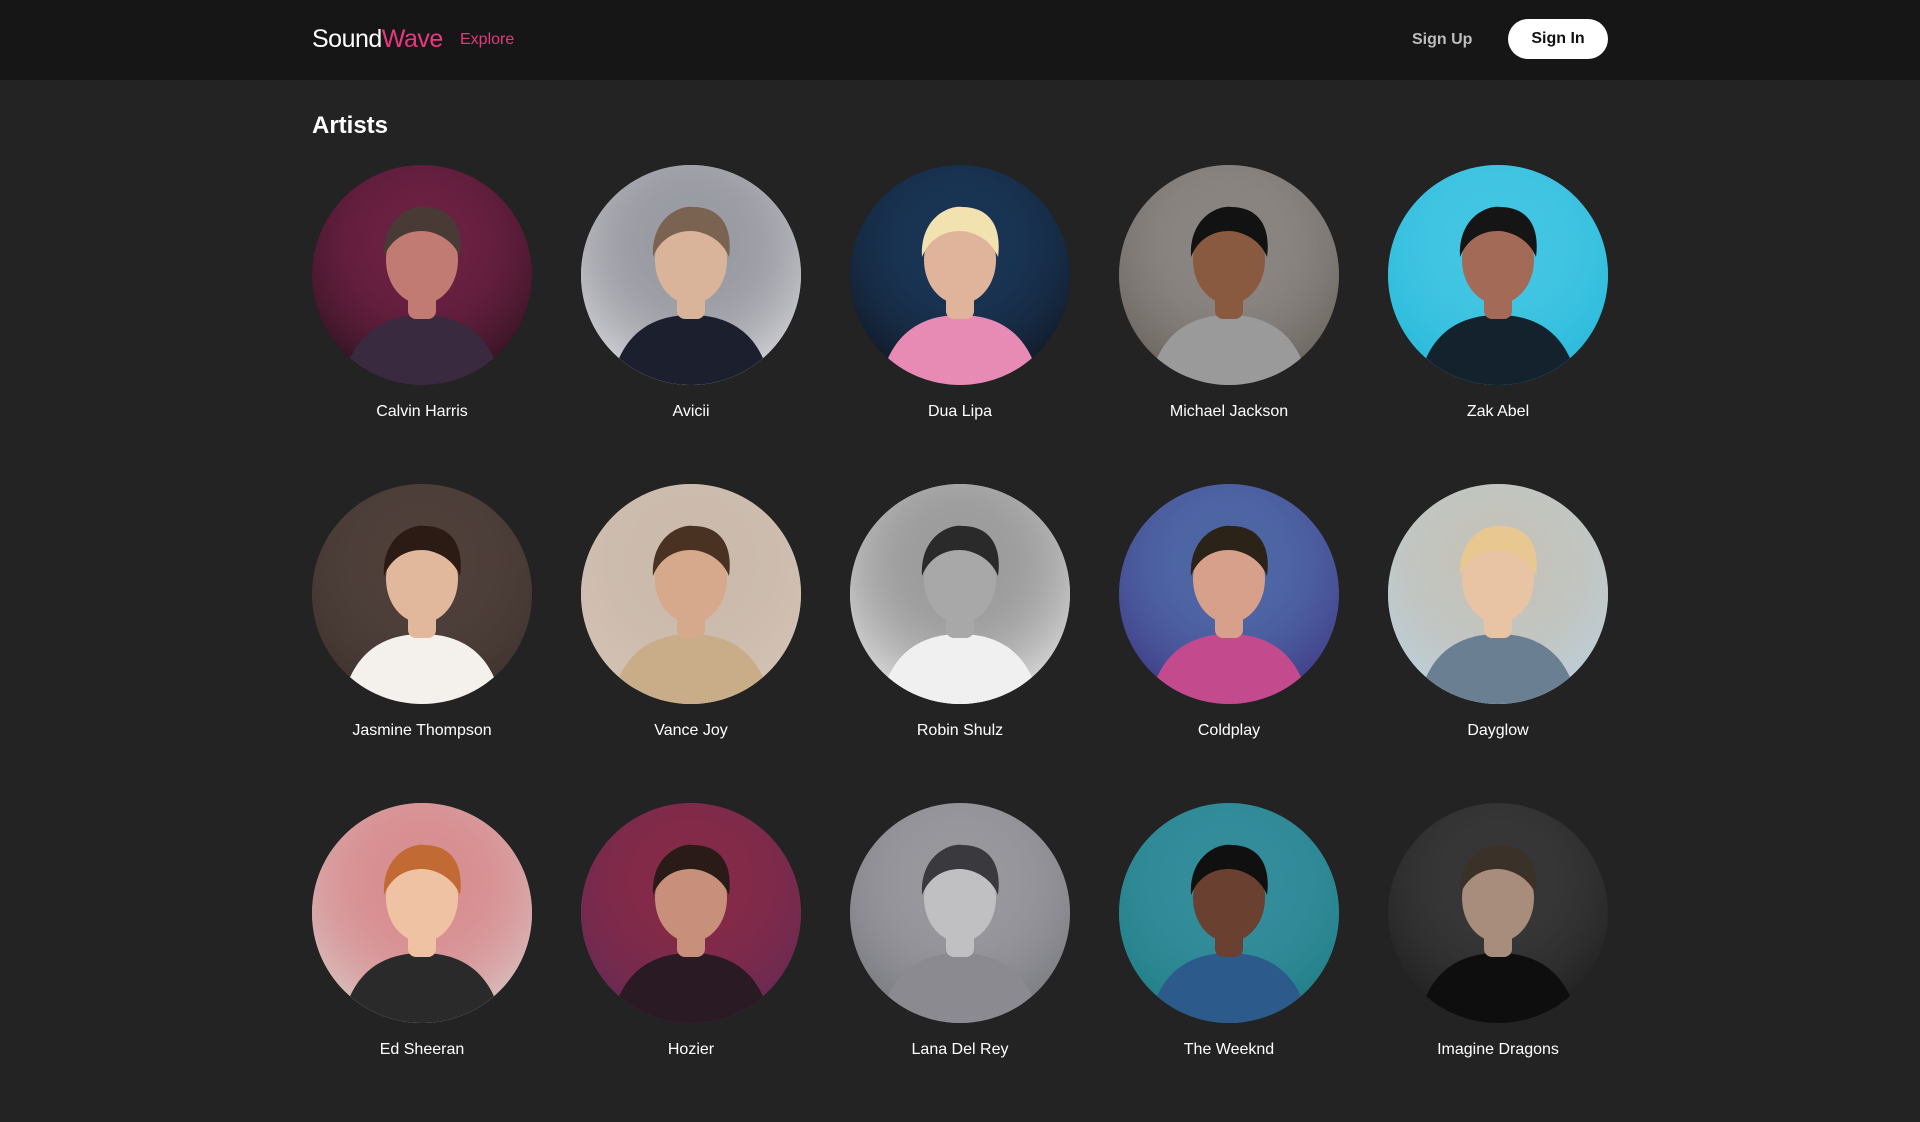  I want to click on artist-card: Avicii, so click(691, 324).